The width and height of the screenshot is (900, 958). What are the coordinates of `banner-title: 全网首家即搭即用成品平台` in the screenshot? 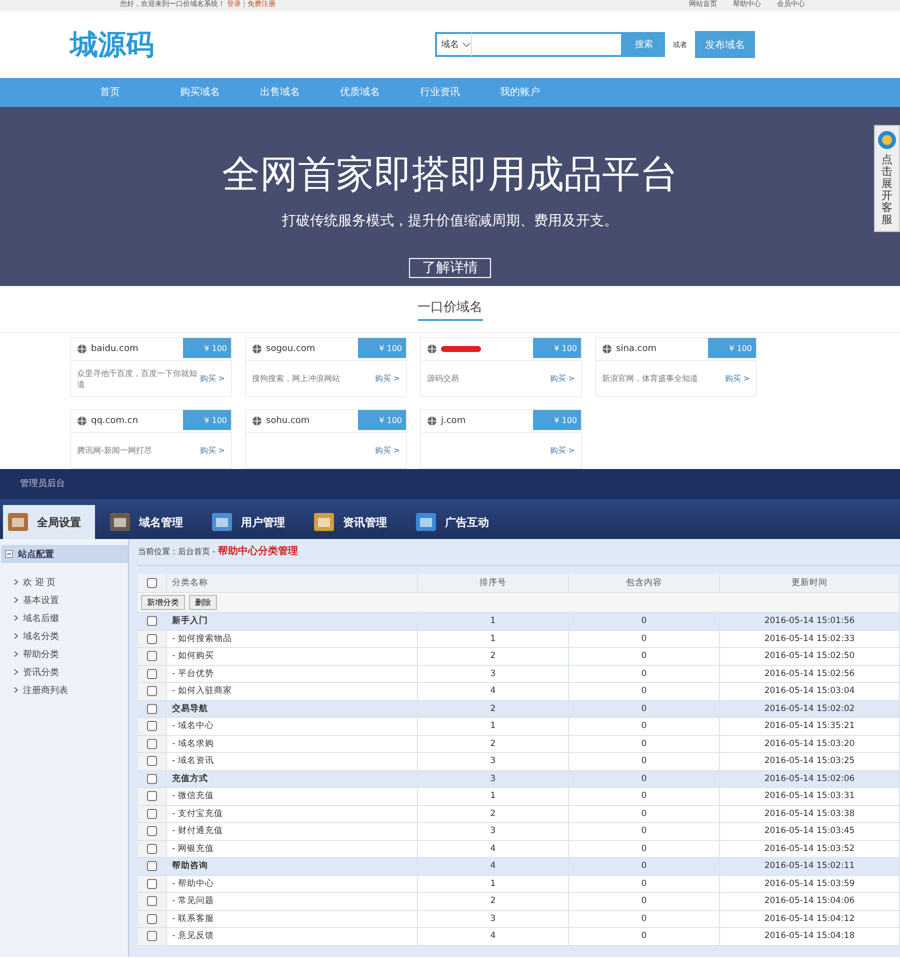 It's located at (450, 174).